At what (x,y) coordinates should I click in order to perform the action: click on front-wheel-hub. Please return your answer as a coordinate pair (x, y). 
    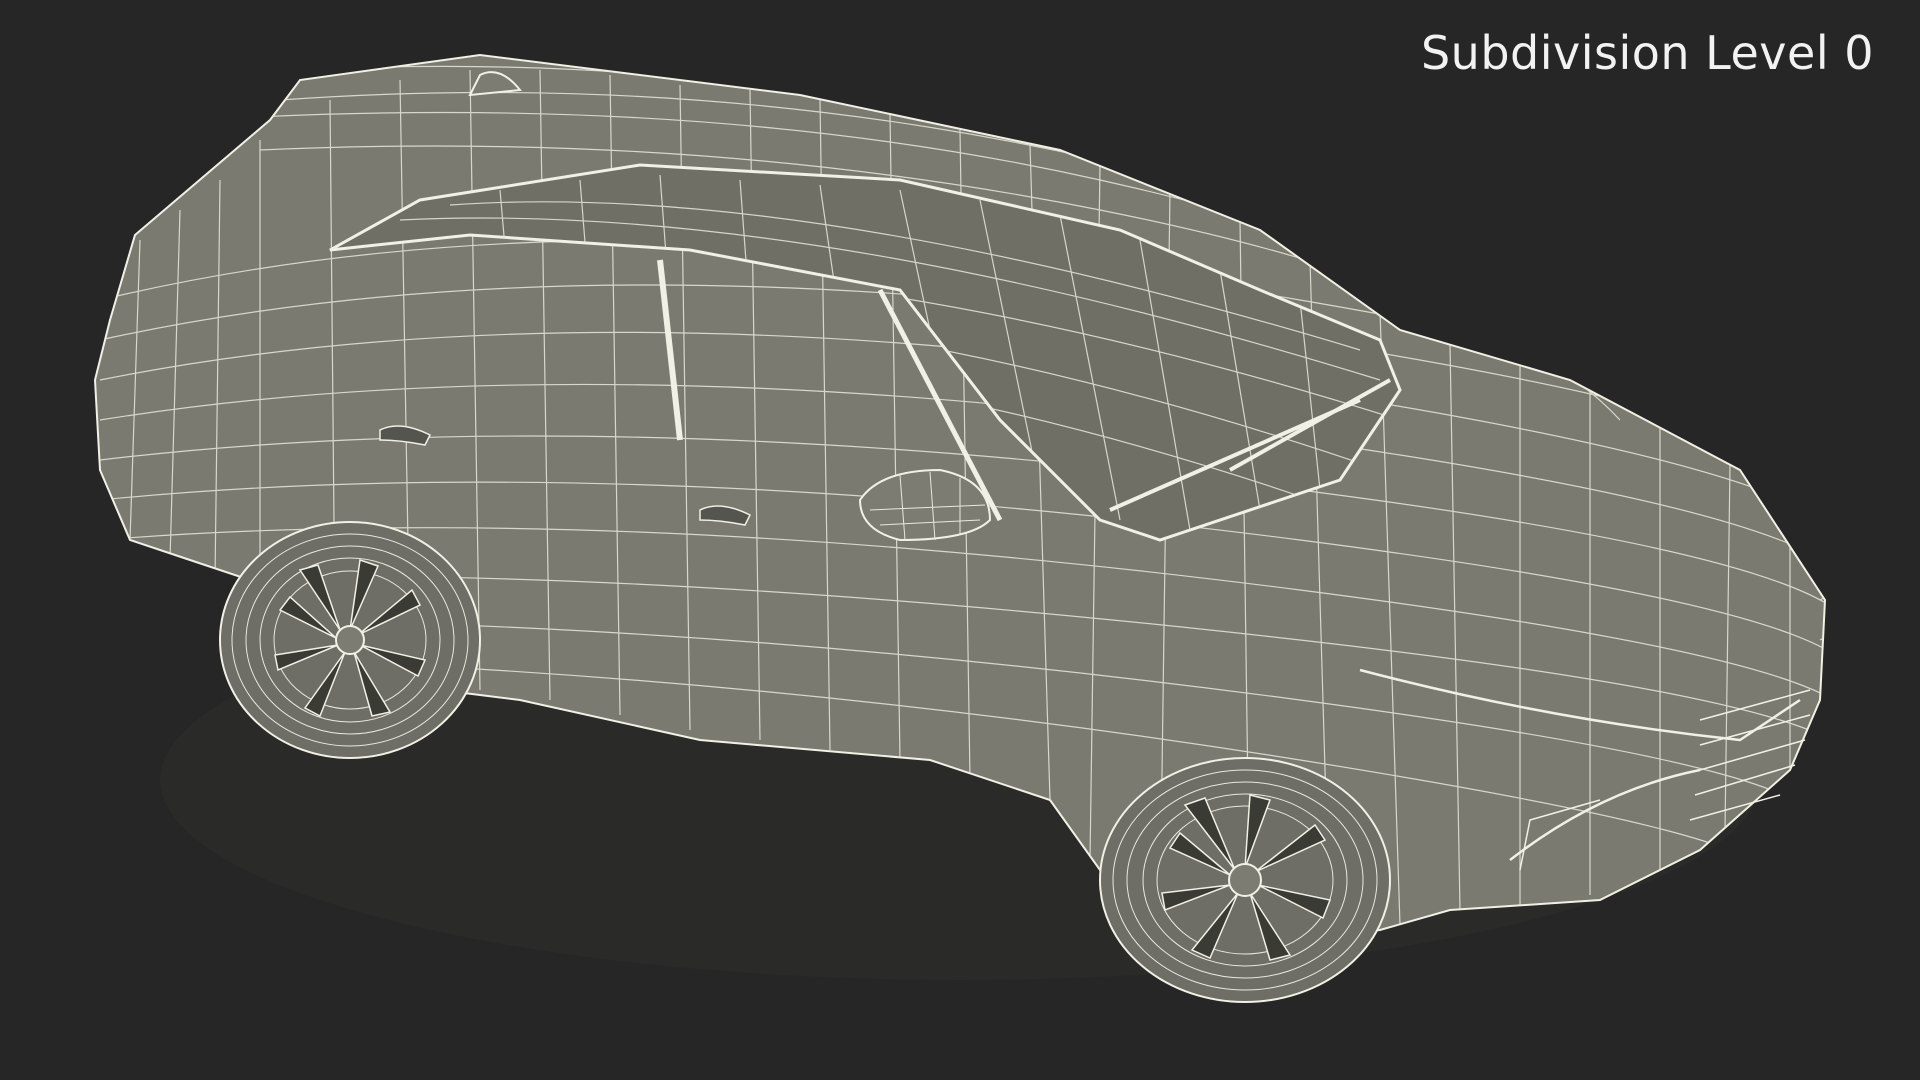
    Looking at the image, I should click on (1245, 880).